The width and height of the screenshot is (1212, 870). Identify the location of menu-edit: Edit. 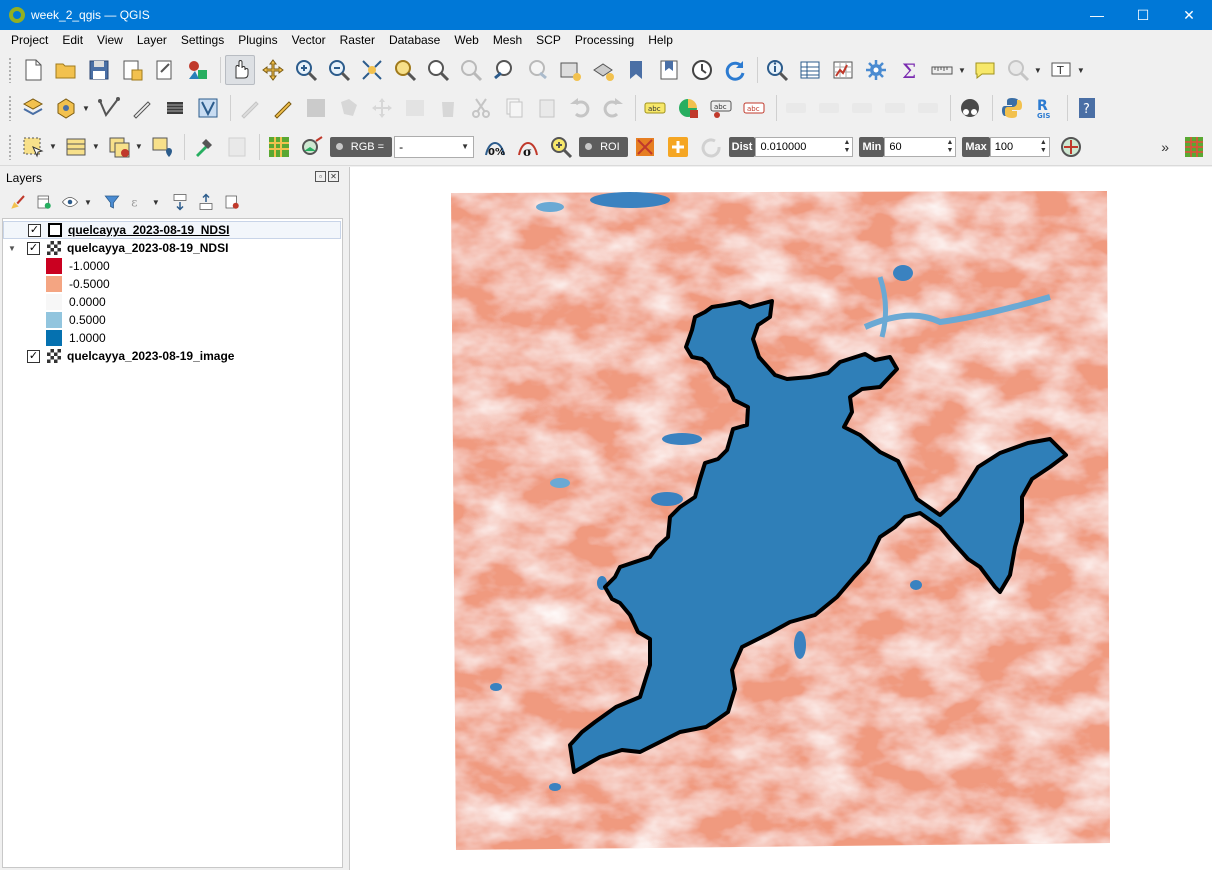
(72, 40).